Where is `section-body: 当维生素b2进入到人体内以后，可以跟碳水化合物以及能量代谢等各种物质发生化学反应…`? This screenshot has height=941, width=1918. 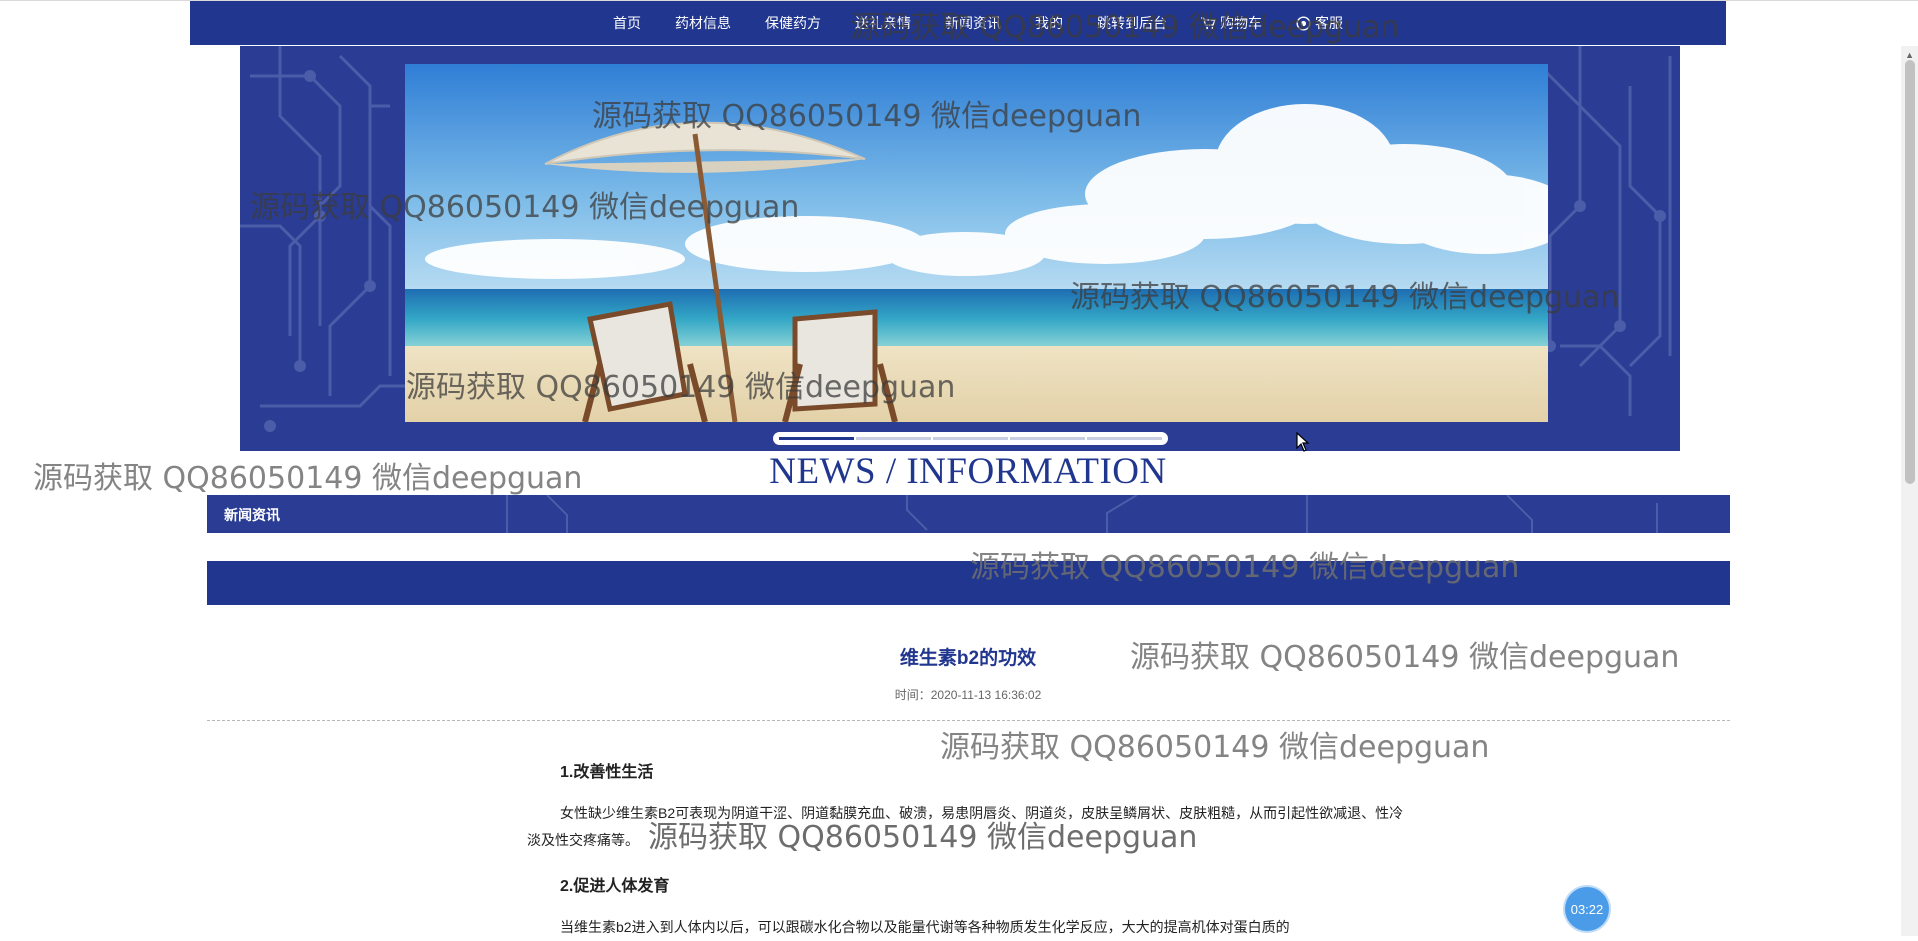 section-body: 当维生素b2进入到人体内以后，可以跟碳水化合物以及能量代谢等各种物质发生化学反应… is located at coordinates (925, 927).